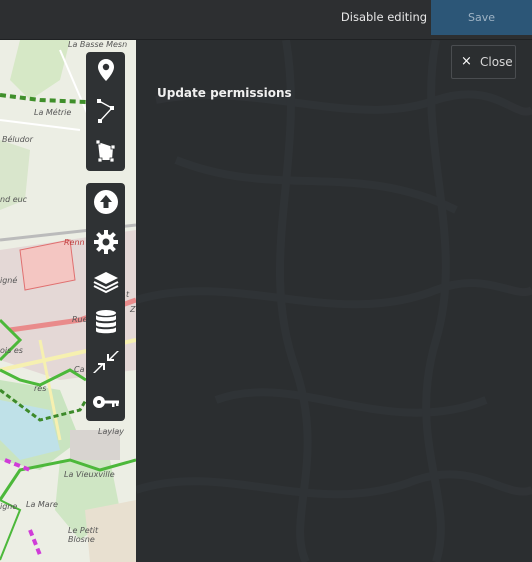  I want to click on map-label: La Basse Mesn, so click(98, 44).